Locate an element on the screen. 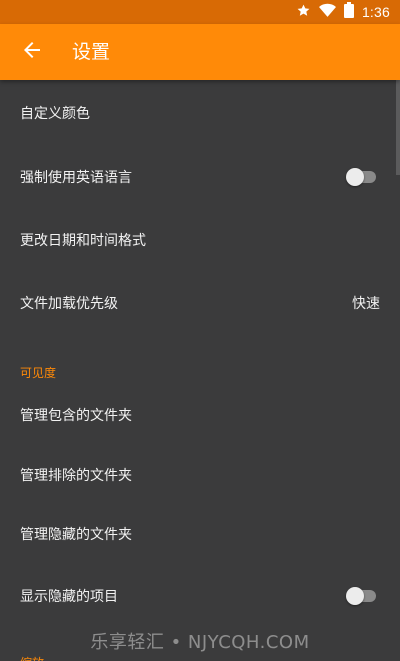 This screenshot has width=400, height=661. setting-show-hidden-items: 显示隐藏的项目 is located at coordinates (200, 596).